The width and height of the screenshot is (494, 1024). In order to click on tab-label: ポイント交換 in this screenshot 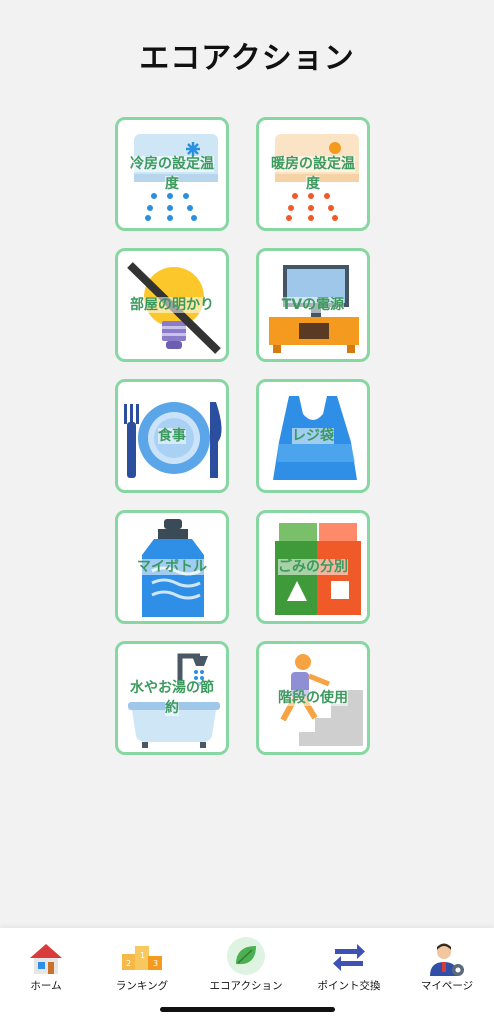, I will do `click(349, 986)`.